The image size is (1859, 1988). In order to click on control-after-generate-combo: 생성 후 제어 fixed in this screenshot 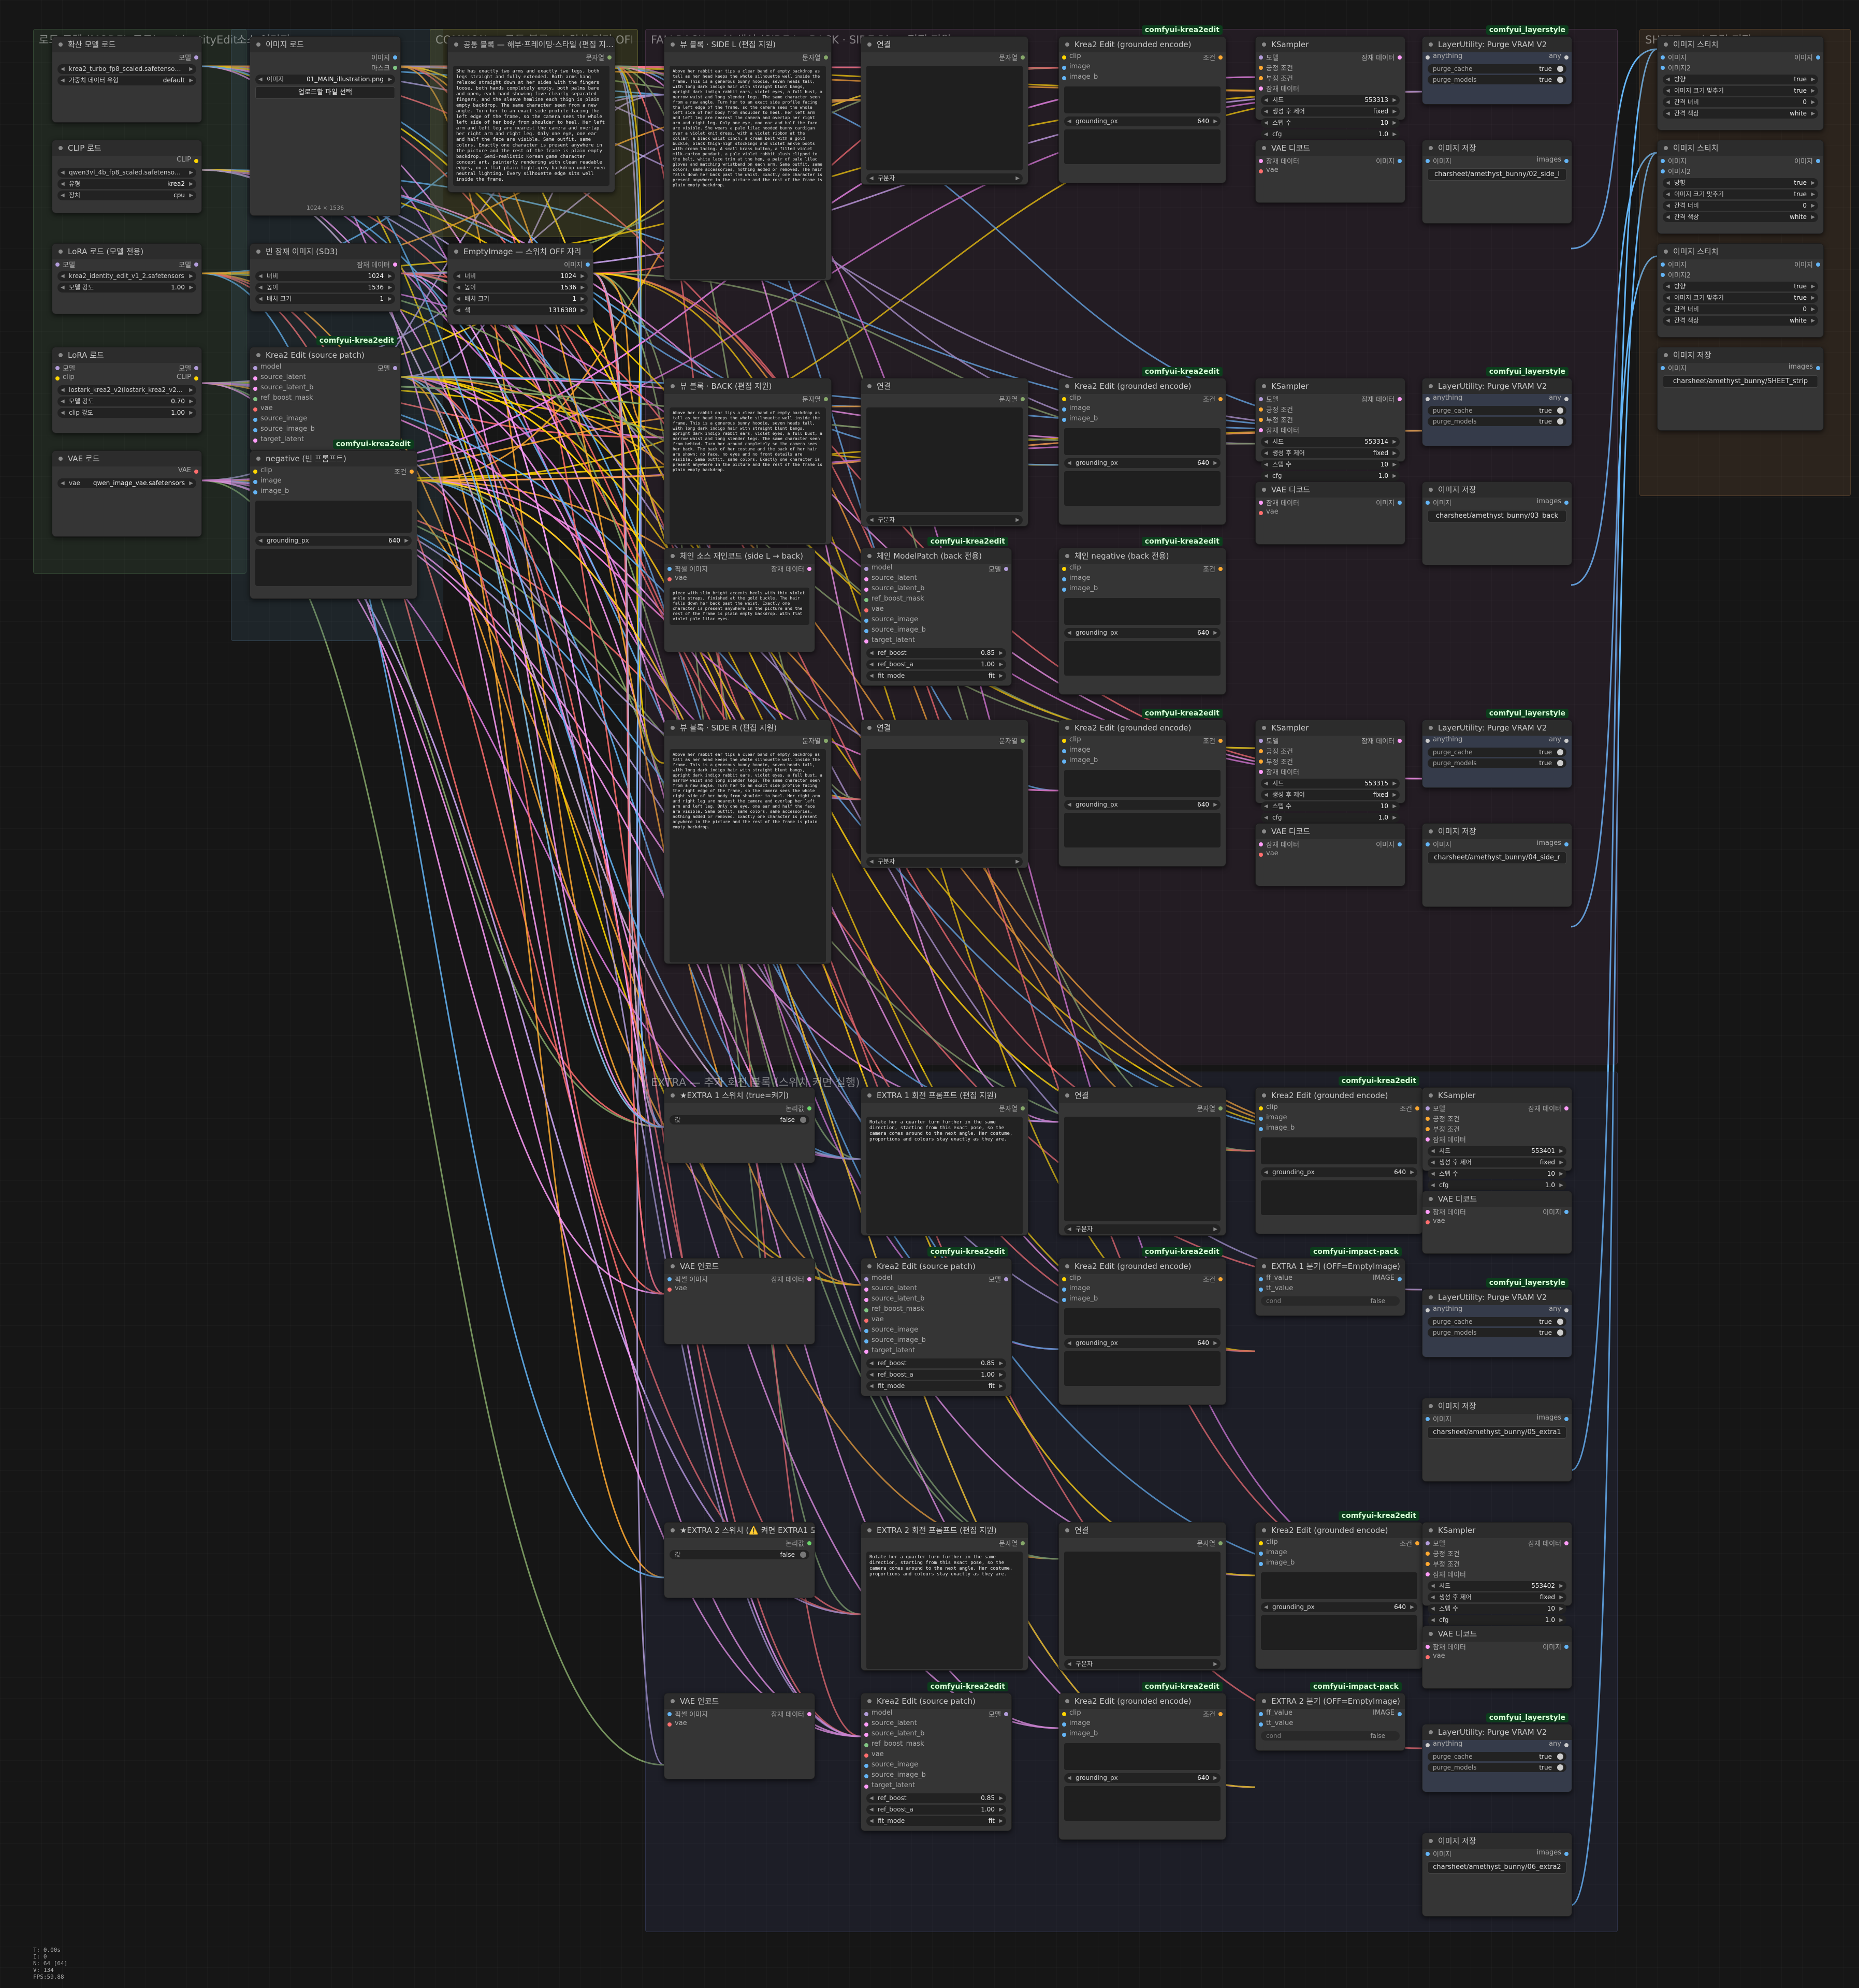, I will do `click(1330, 795)`.